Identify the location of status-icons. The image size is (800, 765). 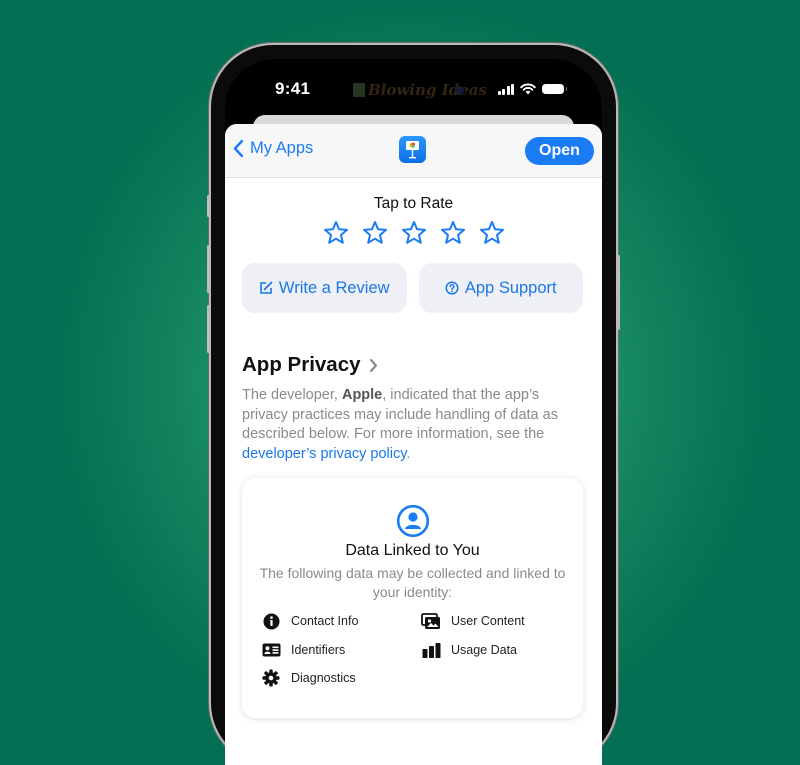
(532, 89).